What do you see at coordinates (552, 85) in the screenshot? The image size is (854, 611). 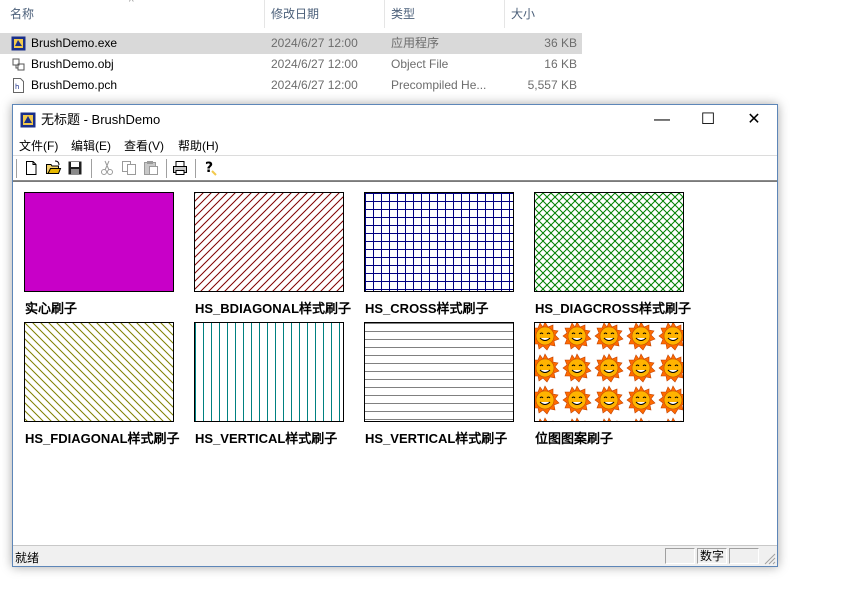 I see `file-size: 5,557 KB` at bounding box center [552, 85].